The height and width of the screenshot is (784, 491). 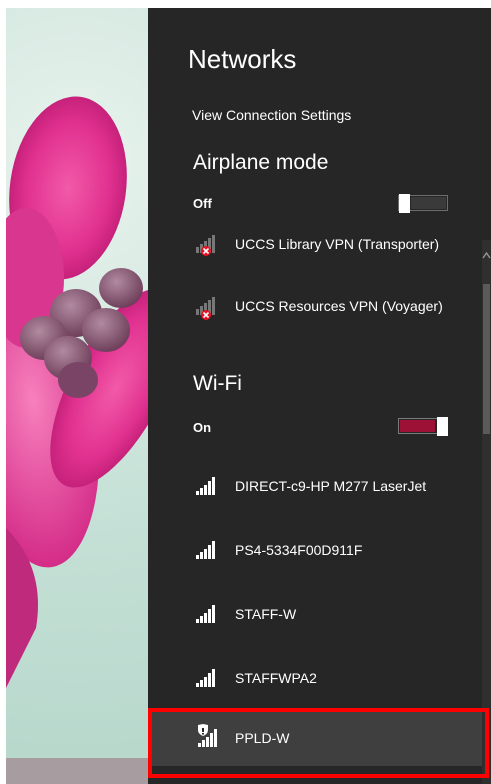 What do you see at coordinates (276, 678) in the screenshot?
I see `wifi-network-label: STAFFWPA2` at bounding box center [276, 678].